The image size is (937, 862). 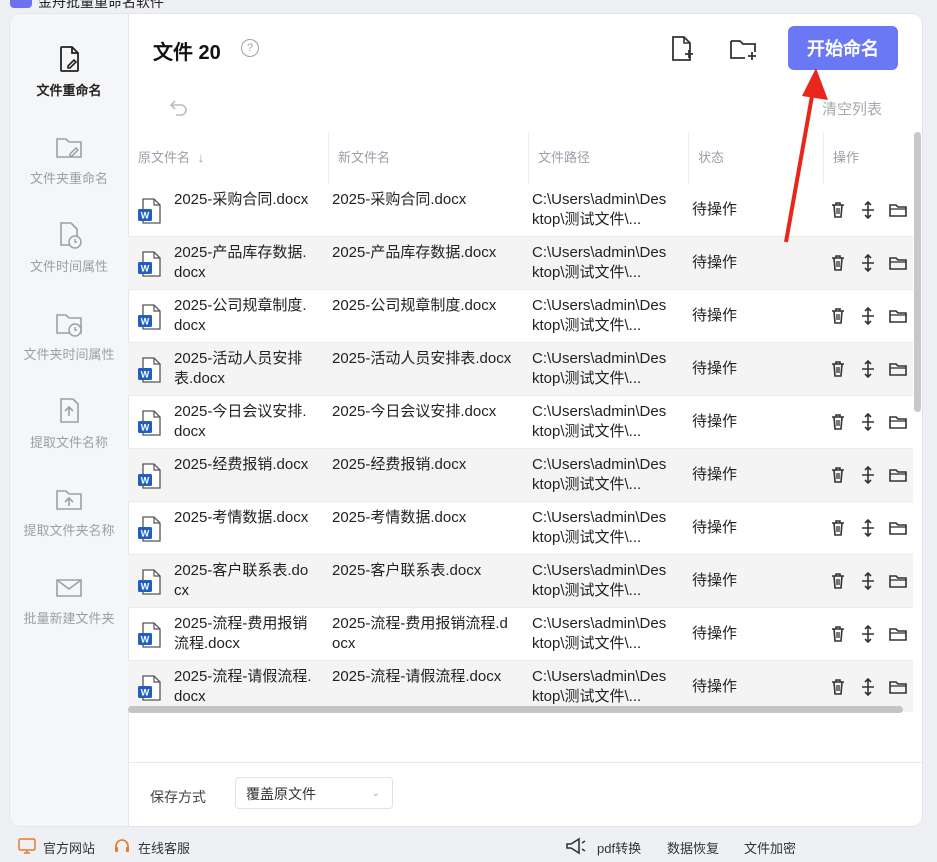 I want to click on vertical-scrollbar, so click(x=917, y=272).